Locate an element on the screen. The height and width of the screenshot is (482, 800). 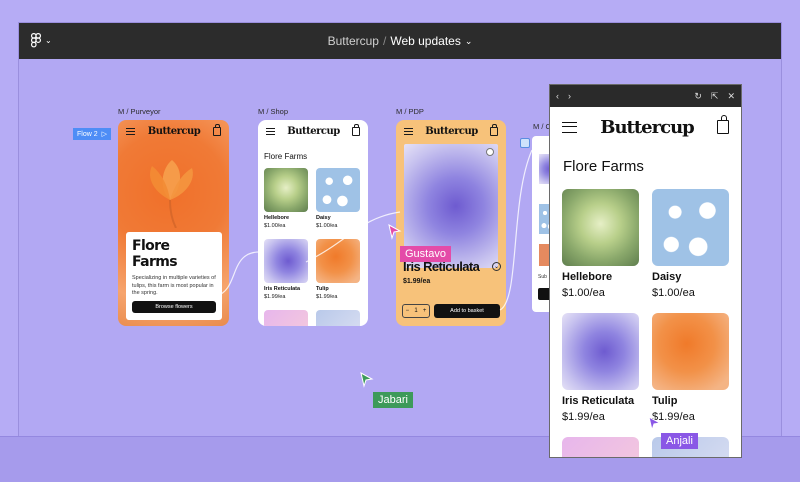
browse-flowers-button: Browse flowers is located at coordinates (174, 307).